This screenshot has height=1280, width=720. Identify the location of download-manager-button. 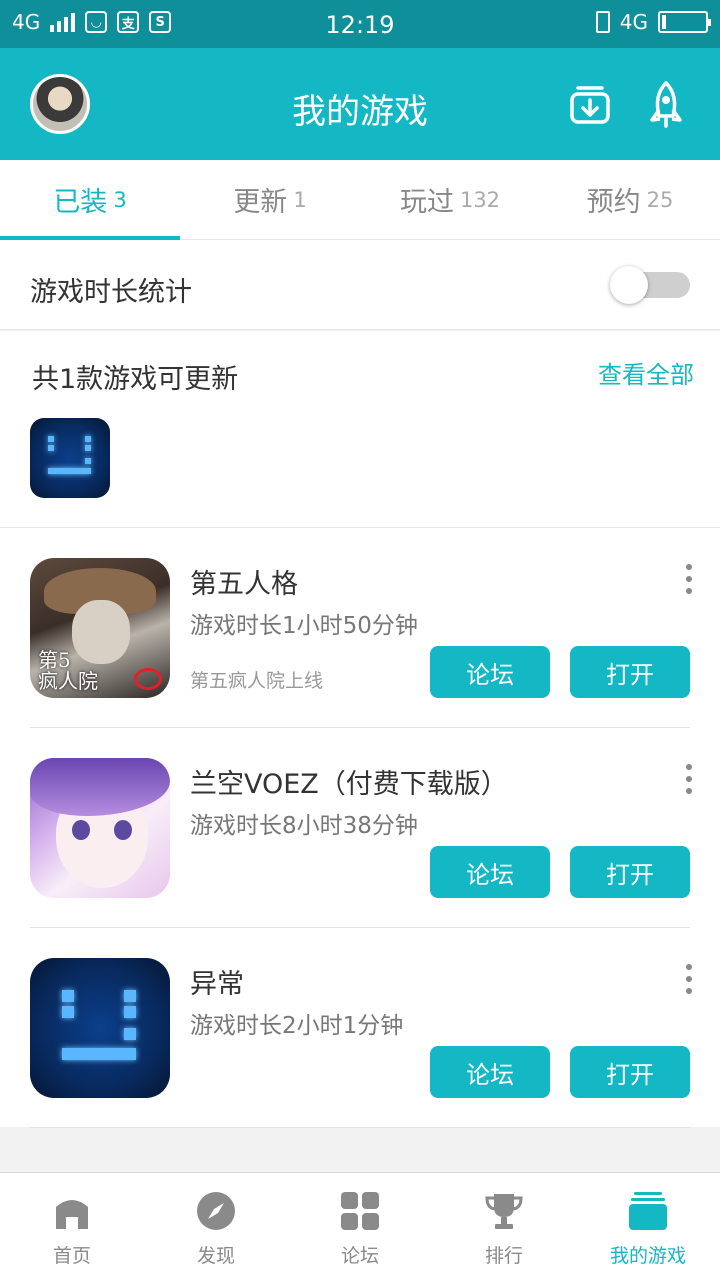
(590, 104).